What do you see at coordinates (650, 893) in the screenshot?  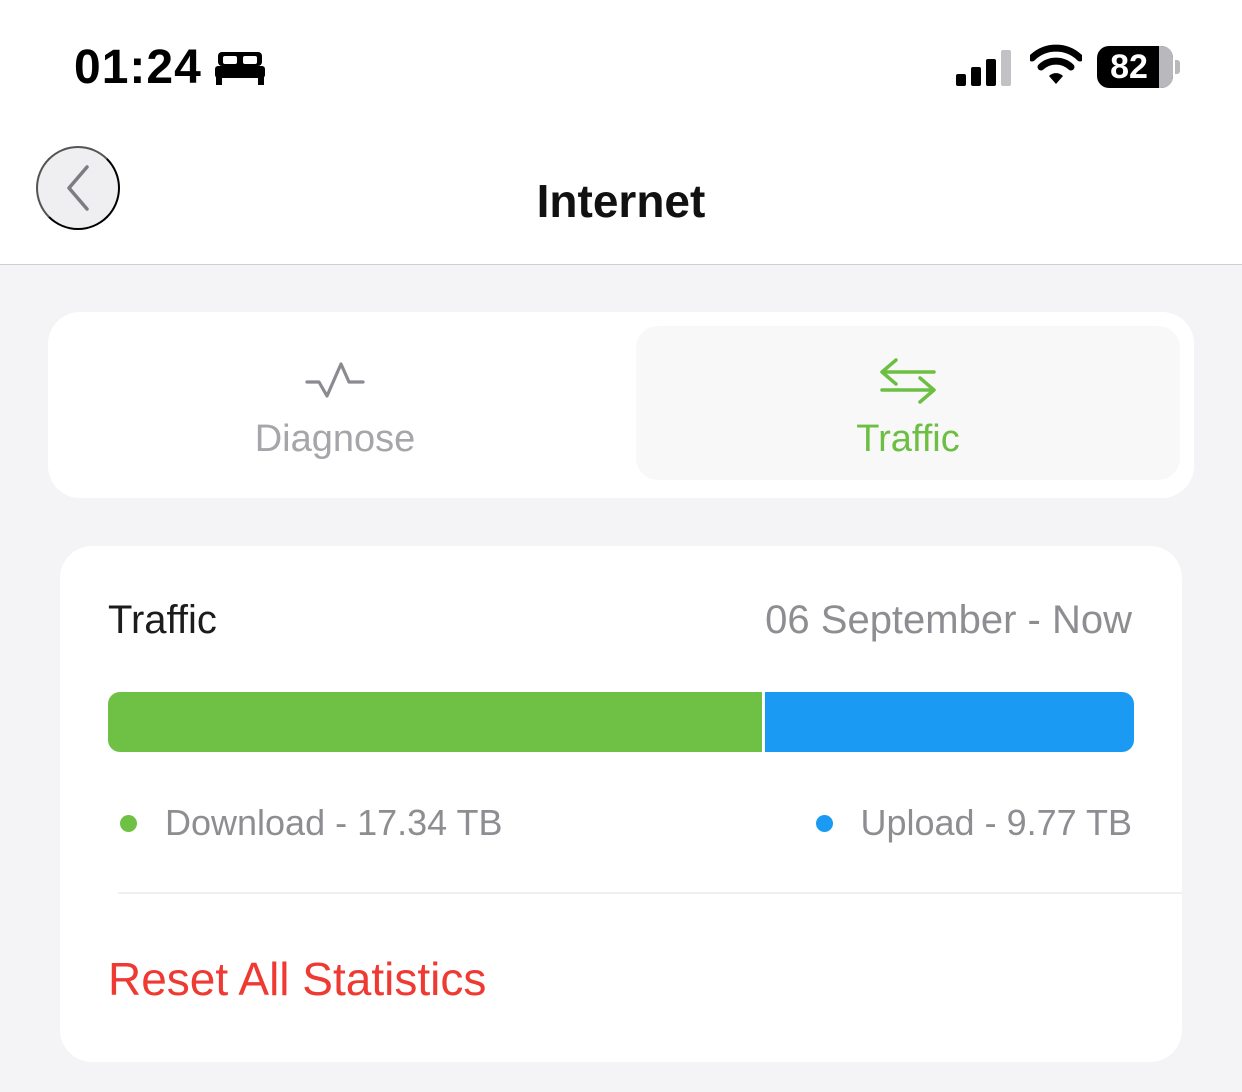 I see `divider` at bounding box center [650, 893].